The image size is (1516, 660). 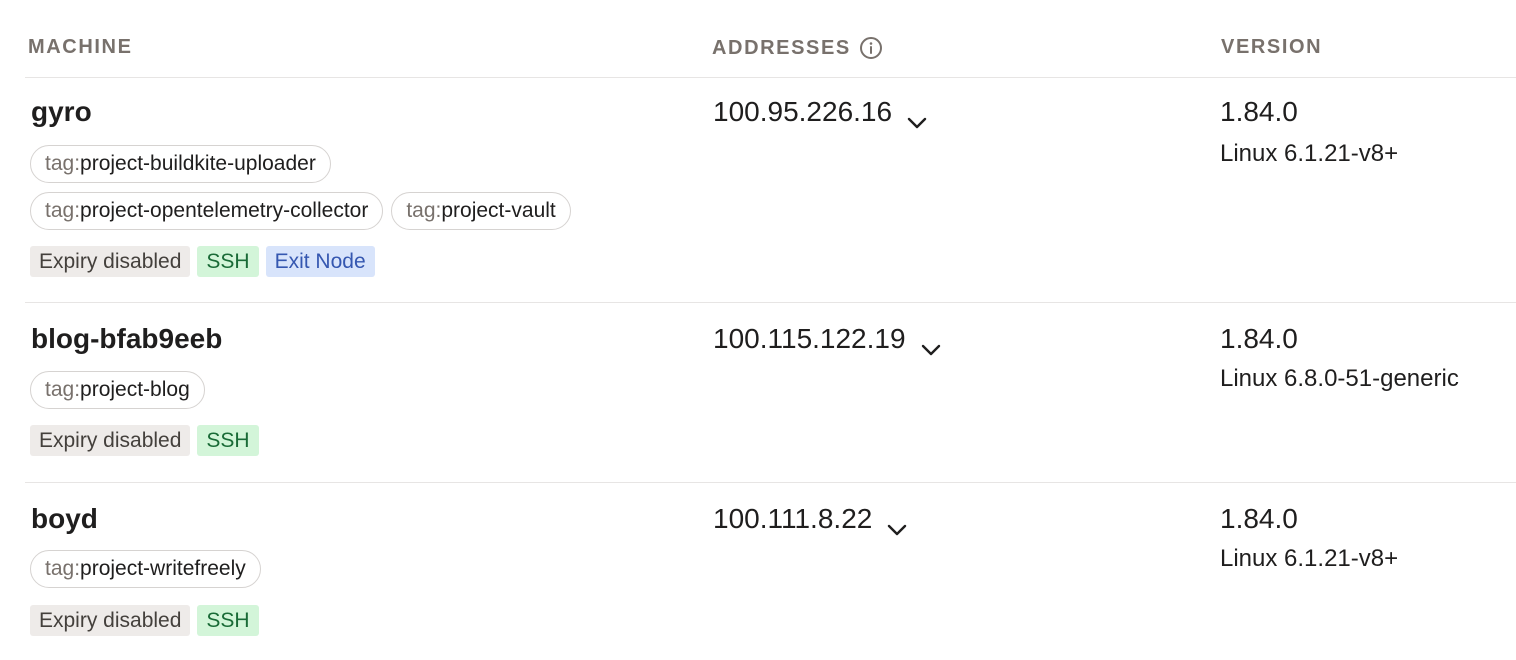 What do you see at coordinates (198, 163) in the screenshot?
I see `tag-value: project-buildkite-uploader` at bounding box center [198, 163].